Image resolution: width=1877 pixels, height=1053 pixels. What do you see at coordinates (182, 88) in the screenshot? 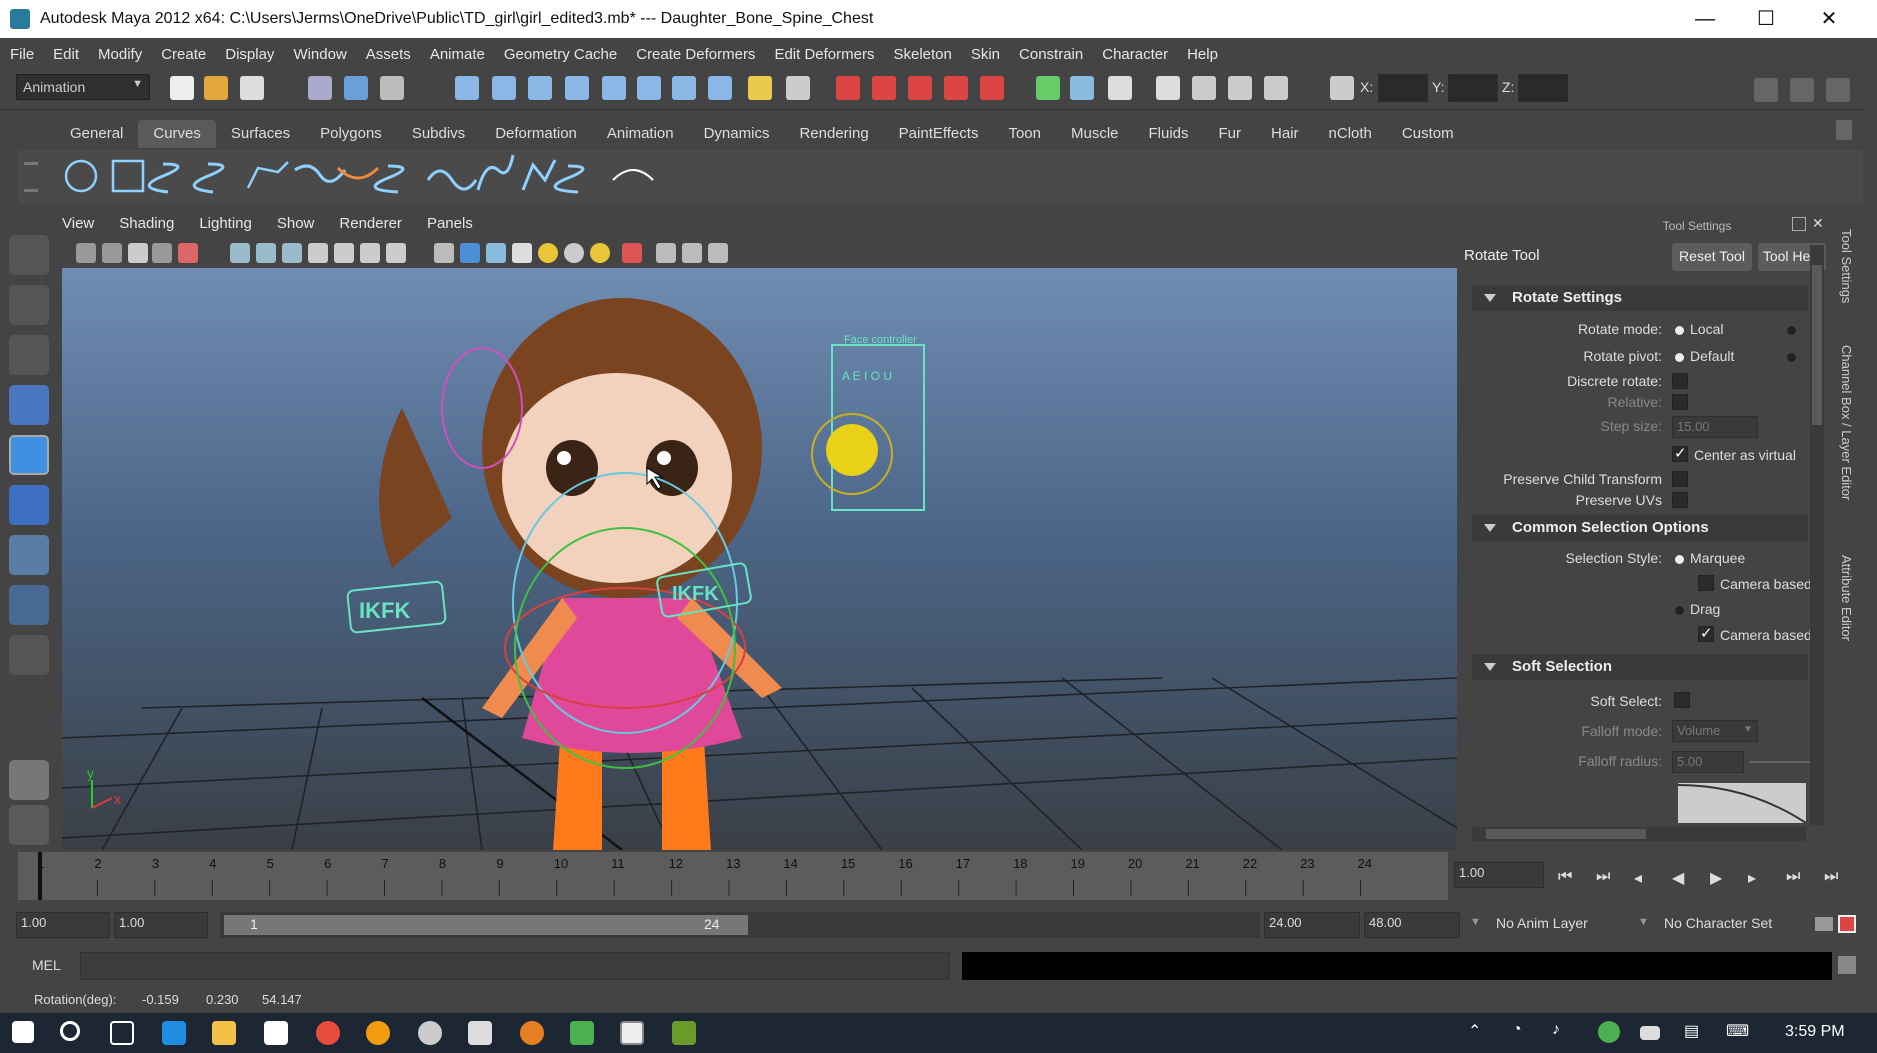
I see `new-scene-icon` at bounding box center [182, 88].